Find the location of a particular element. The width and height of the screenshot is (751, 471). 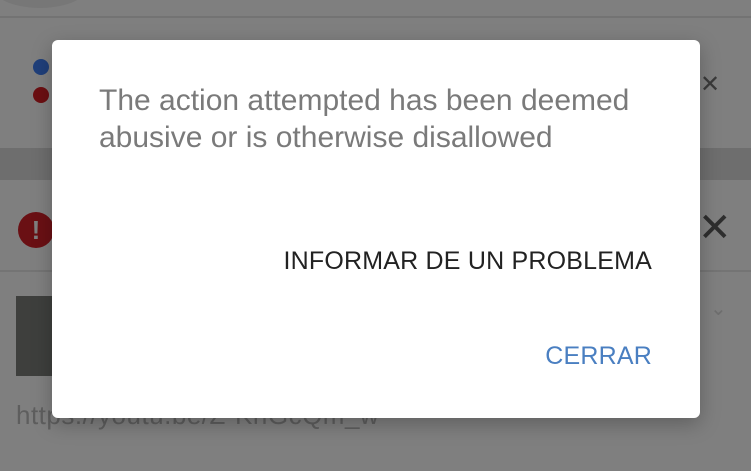

avatar is located at coordinates (45, 4).